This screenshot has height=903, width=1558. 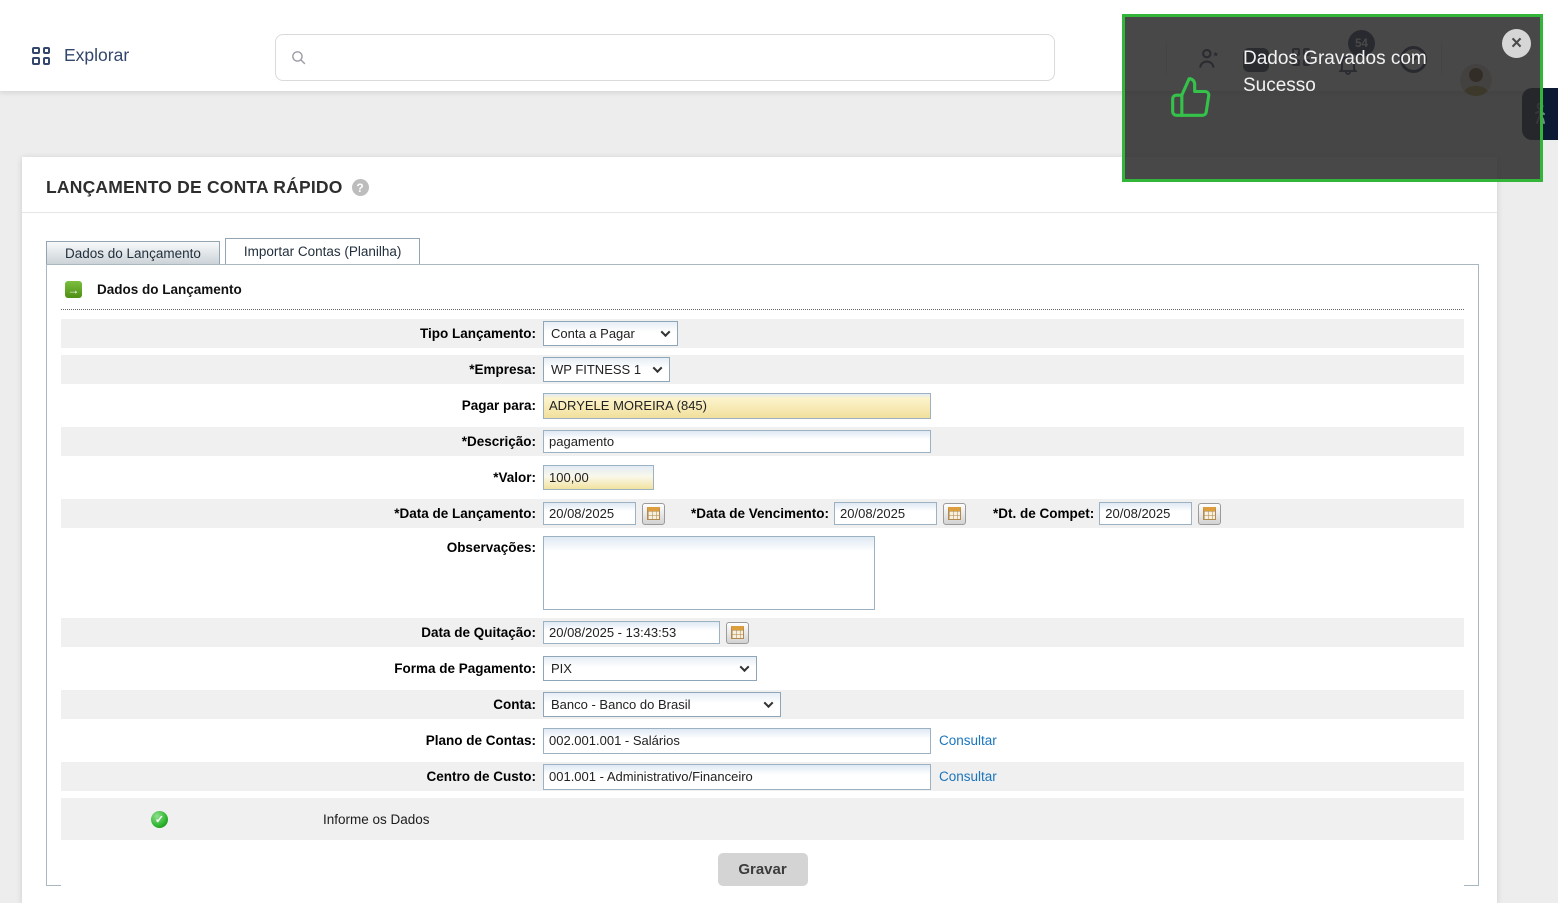 What do you see at coordinates (650, 668) in the screenshot?
I see `forma-pagamento-select: PIX` at bounding box center [650, 668].